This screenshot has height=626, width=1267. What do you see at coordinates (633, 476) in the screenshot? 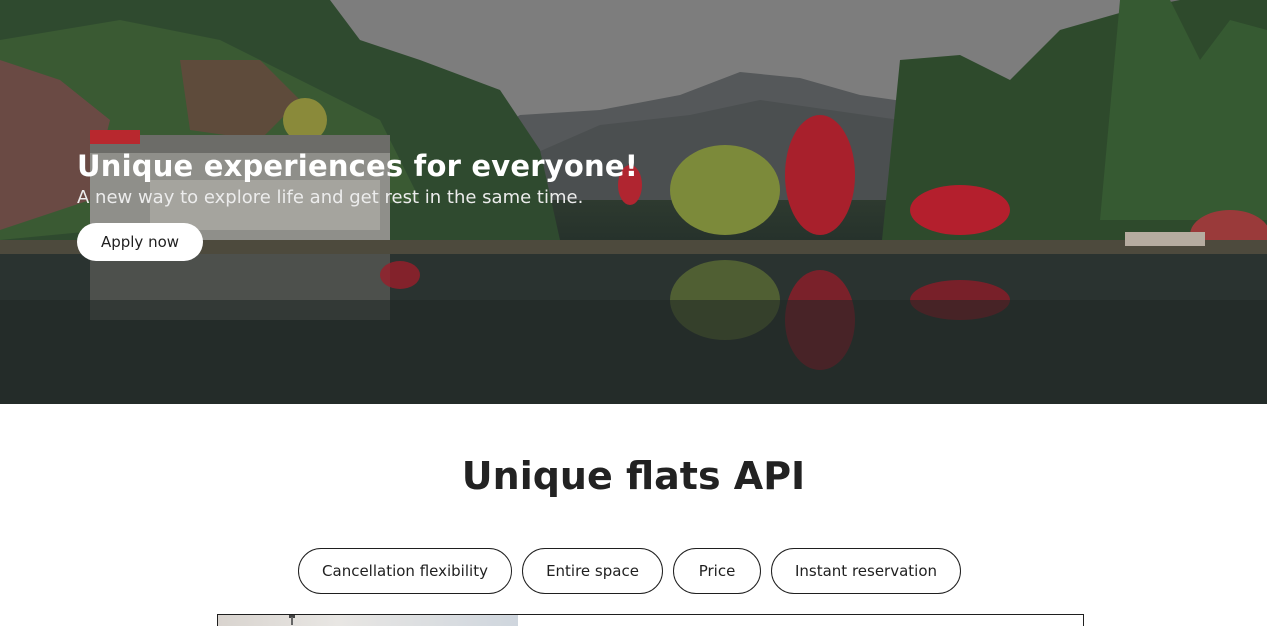
I see `section-title: Unique flats API` at bounding box center [633, 476].